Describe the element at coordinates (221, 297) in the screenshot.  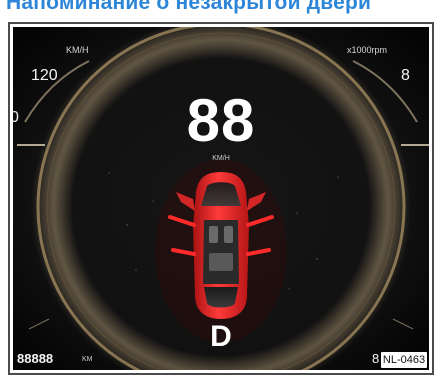
I see `rear-window` at that location.